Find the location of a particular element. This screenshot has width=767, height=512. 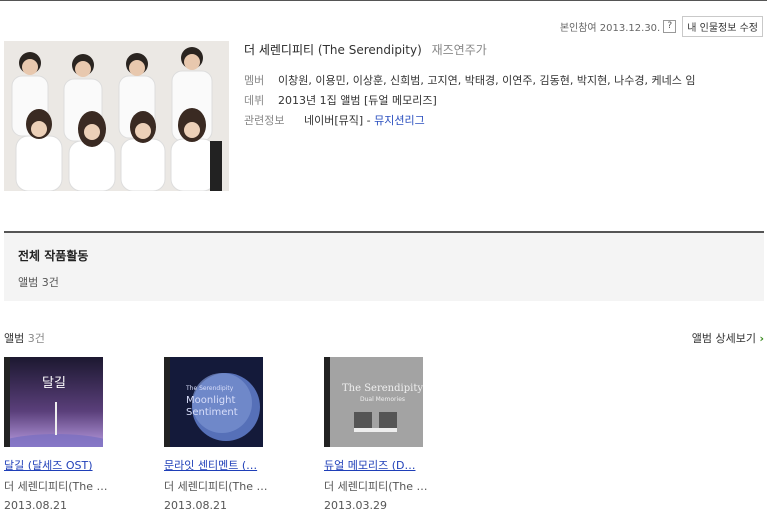

name-english: (The Serendipity) is located at coordinates (369, 50).